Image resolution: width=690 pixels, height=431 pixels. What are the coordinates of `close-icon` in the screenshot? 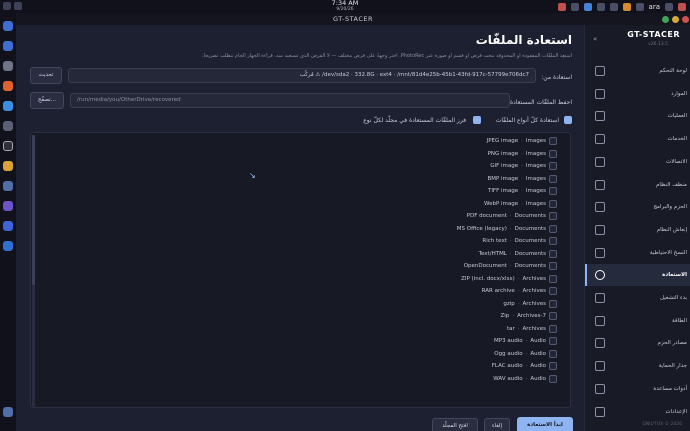 It's located at (685, 19).